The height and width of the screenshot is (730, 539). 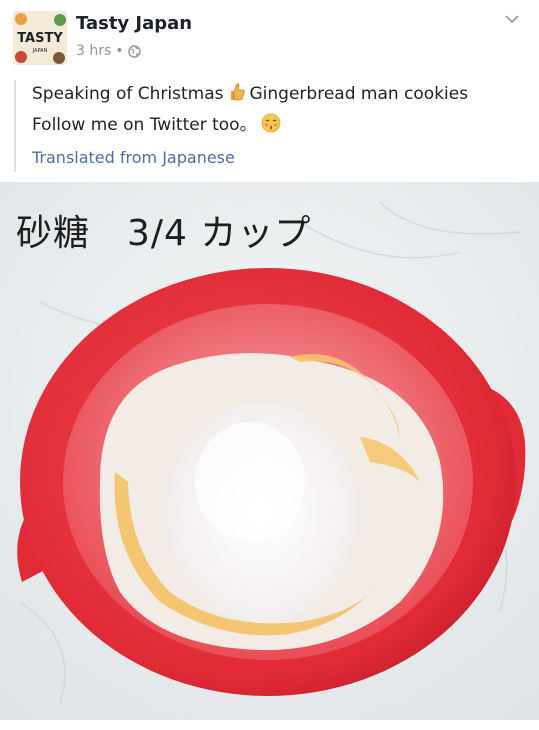 I want to click on post-header: TASTY JAPAN Tasty Japan 3 hrs •, so click(x=269, y=40).